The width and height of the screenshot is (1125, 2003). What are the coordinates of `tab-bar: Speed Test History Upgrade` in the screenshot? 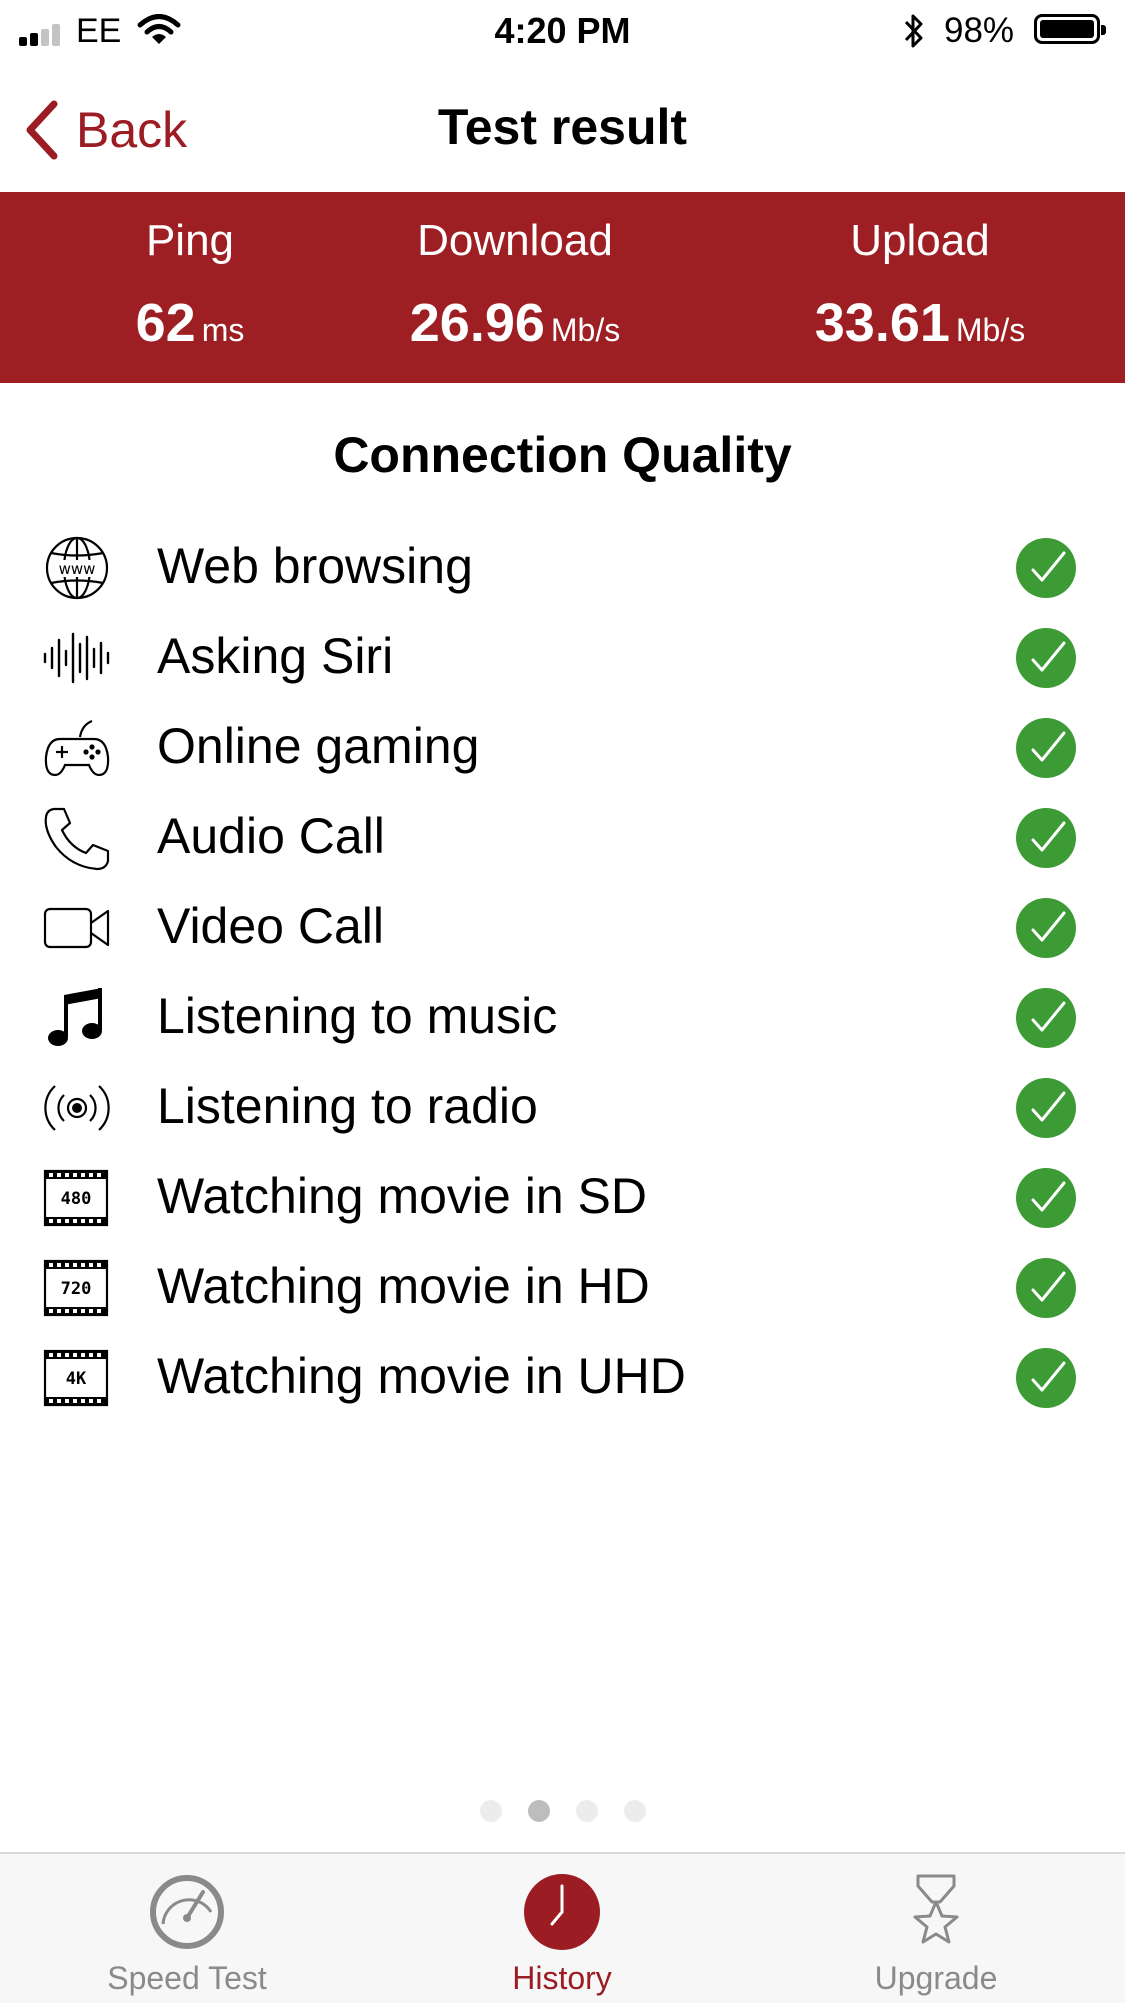 It's located at (562, 1927).